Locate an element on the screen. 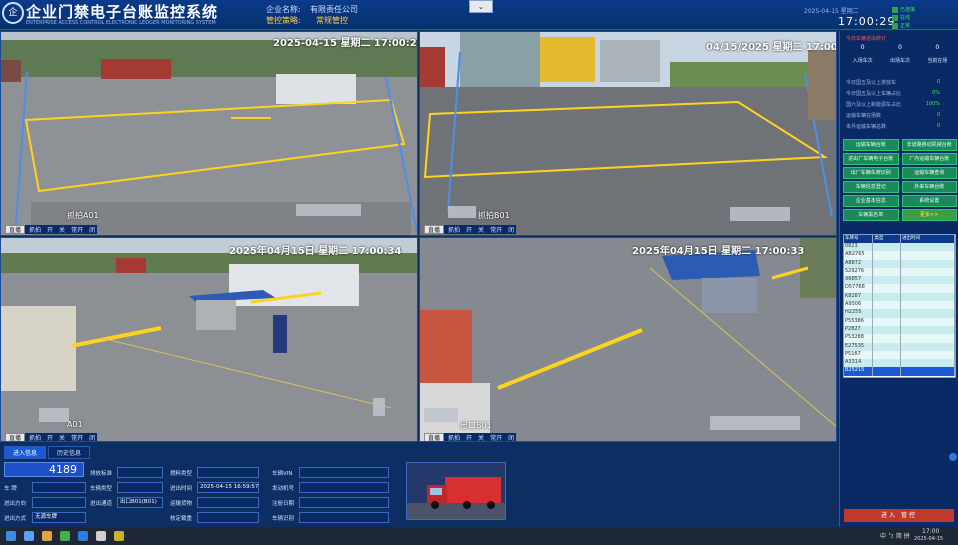 The width and height of the screenshot is (958, 545). table-row: A3314 is located at coordinates (900, 363).